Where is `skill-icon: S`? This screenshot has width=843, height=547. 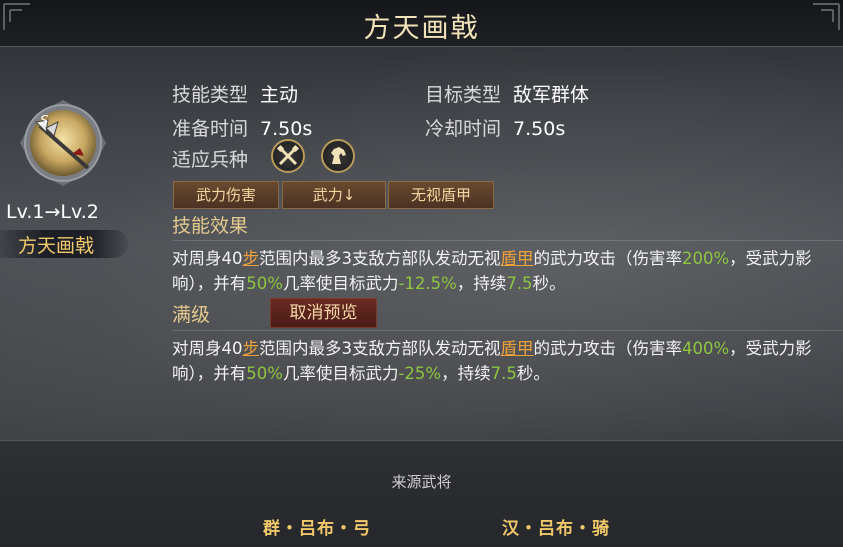
skill-icon: S is located at coordinates (63, 143).